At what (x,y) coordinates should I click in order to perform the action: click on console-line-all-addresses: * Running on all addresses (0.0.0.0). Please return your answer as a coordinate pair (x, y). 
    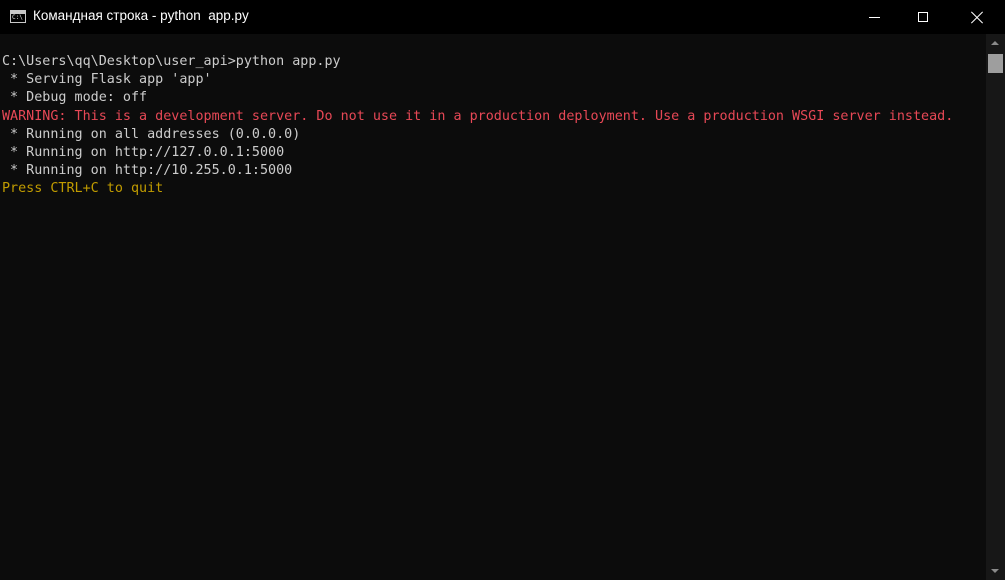
    Looking at the image, I should click on (151, 134).